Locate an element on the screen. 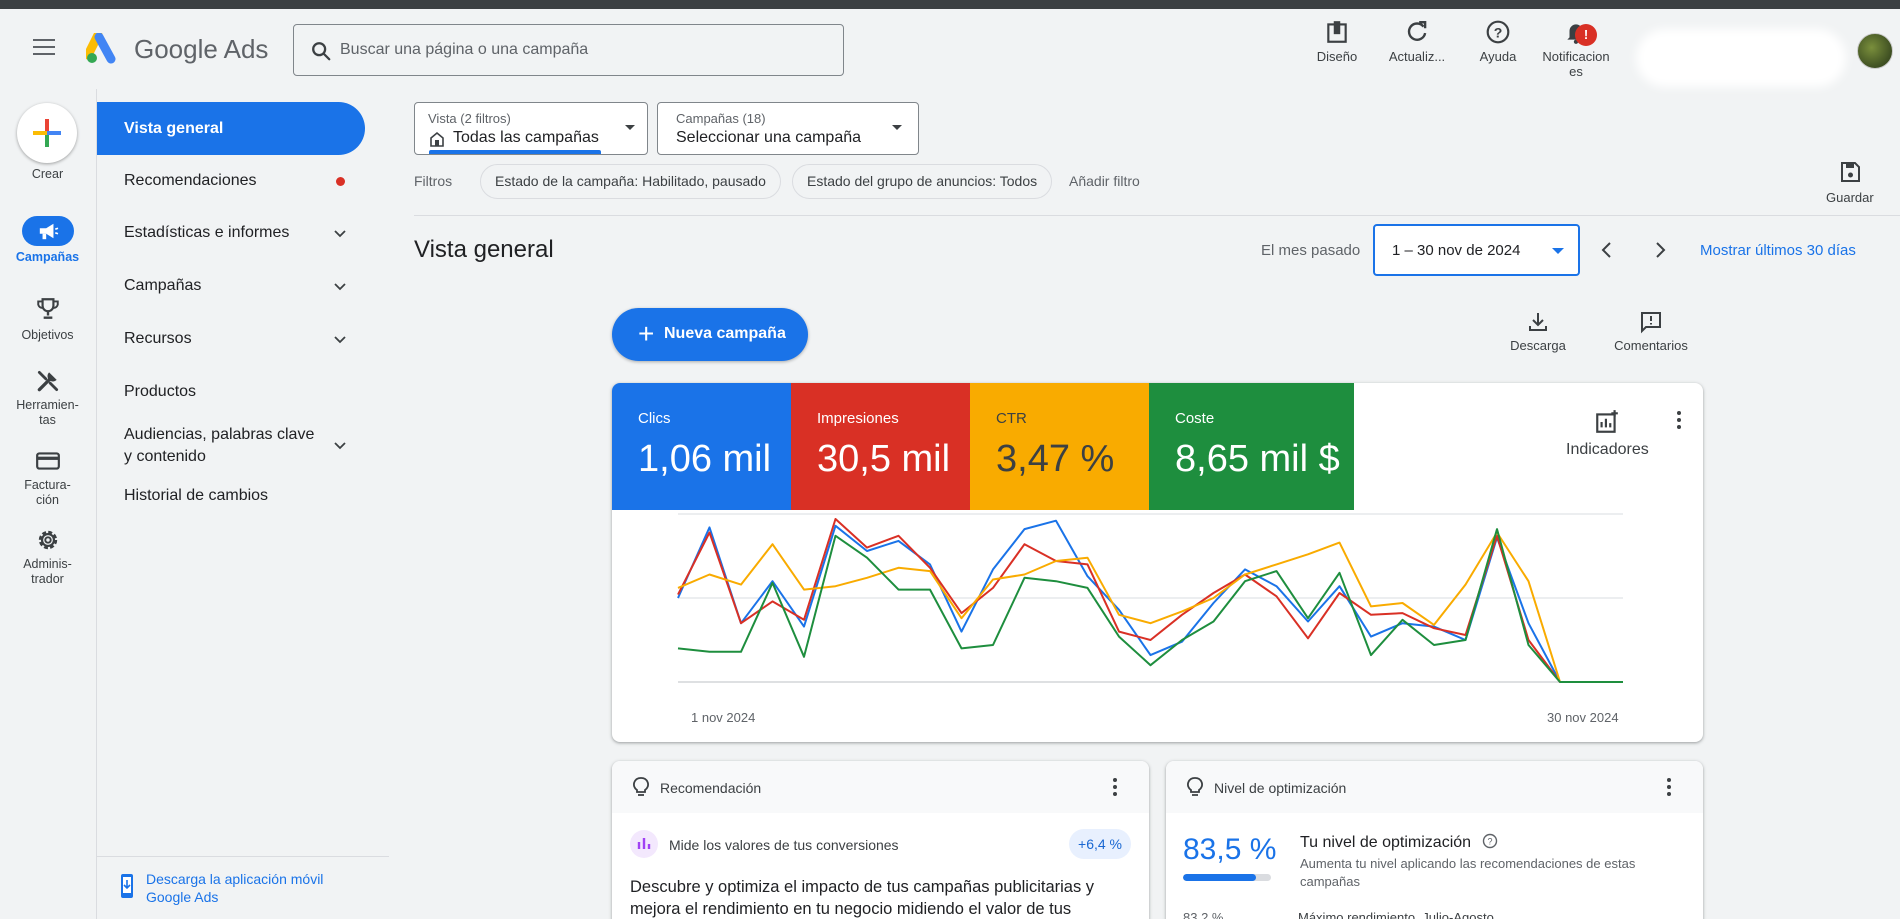  megaphone-icon is located at coordinates (47, 231).